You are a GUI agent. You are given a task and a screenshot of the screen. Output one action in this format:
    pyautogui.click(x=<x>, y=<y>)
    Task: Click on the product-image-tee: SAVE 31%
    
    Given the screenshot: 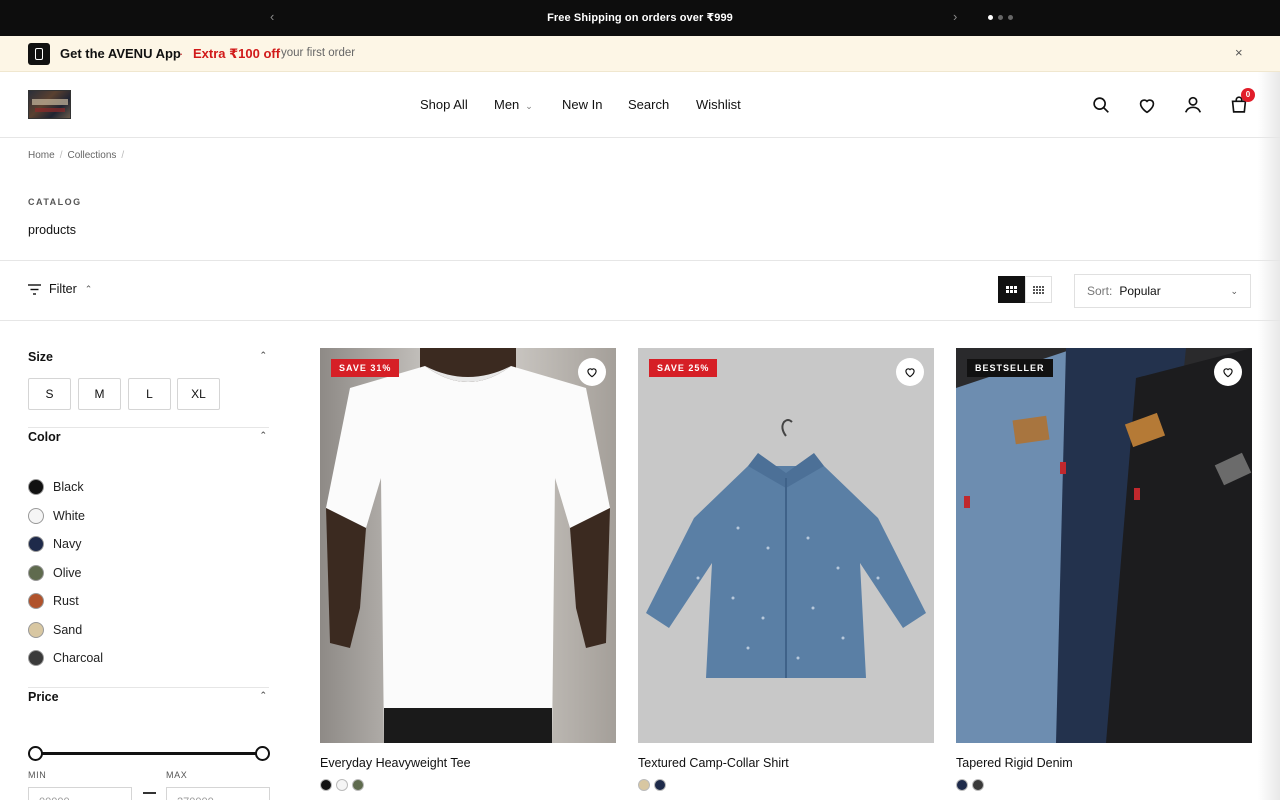 What is the action you would take?
    pyautogui.click(x=468, y=545)
    